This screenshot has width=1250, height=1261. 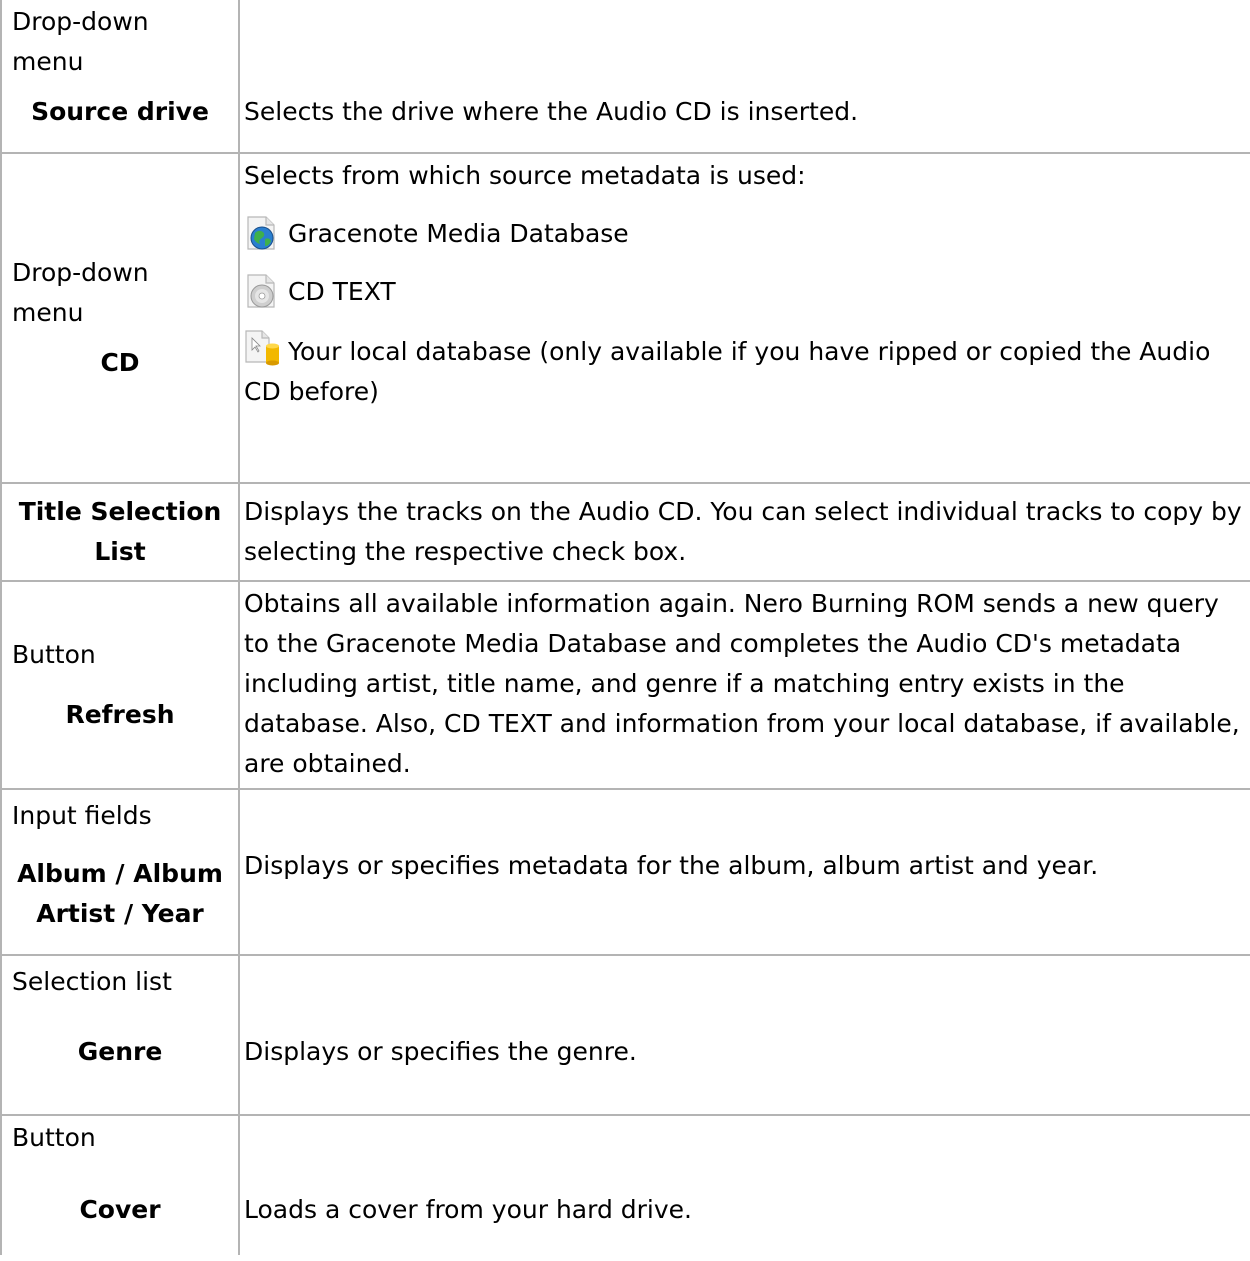 What do you see at coordinates (82, 815) in the screenshot?
I see `row-kind: Input fields` at bounding box center [82, 815].